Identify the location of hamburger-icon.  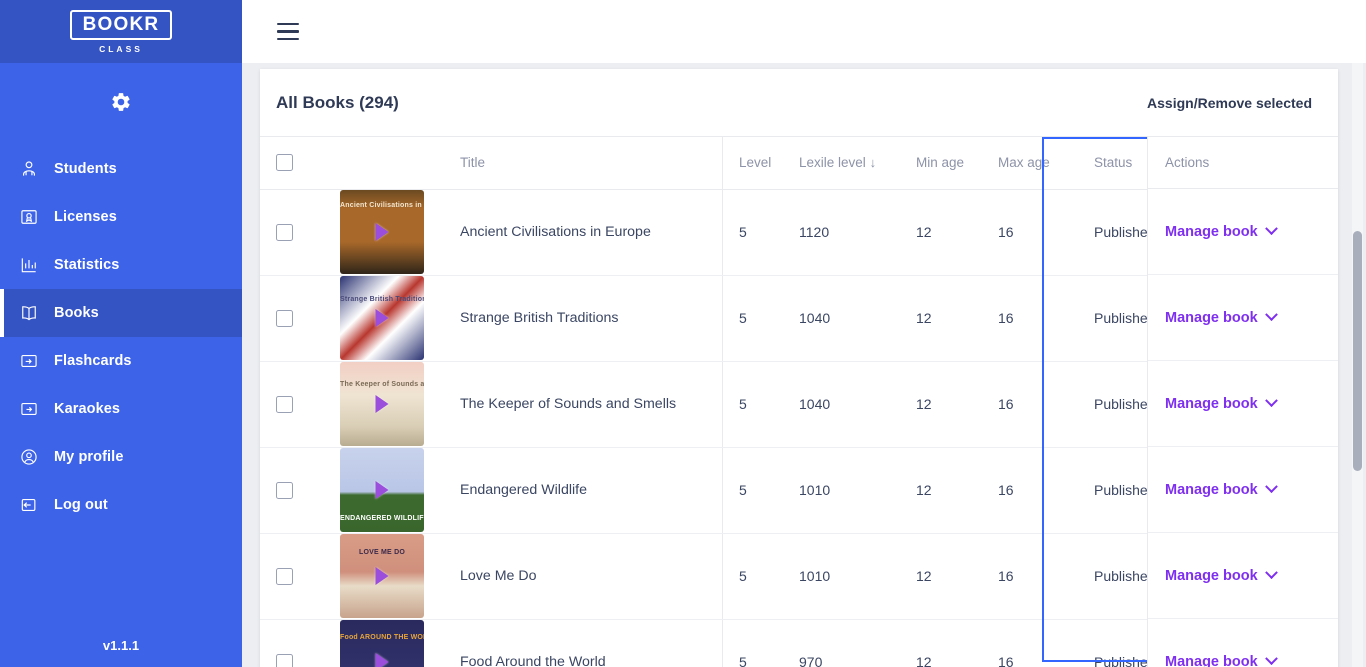
(288, 31).